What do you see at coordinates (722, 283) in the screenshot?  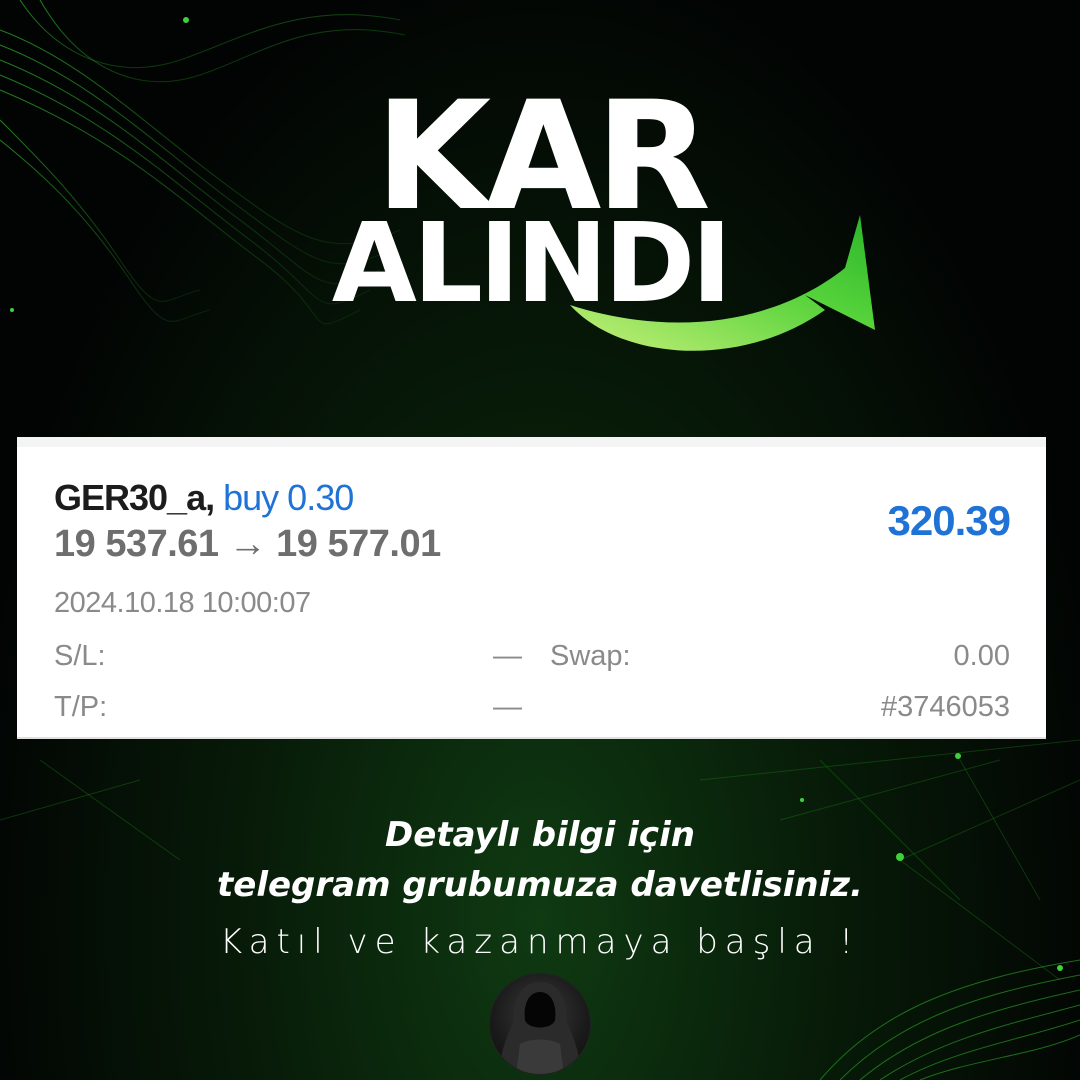 I see `up-right-arrow-icon` at bounding box center [722, 283].